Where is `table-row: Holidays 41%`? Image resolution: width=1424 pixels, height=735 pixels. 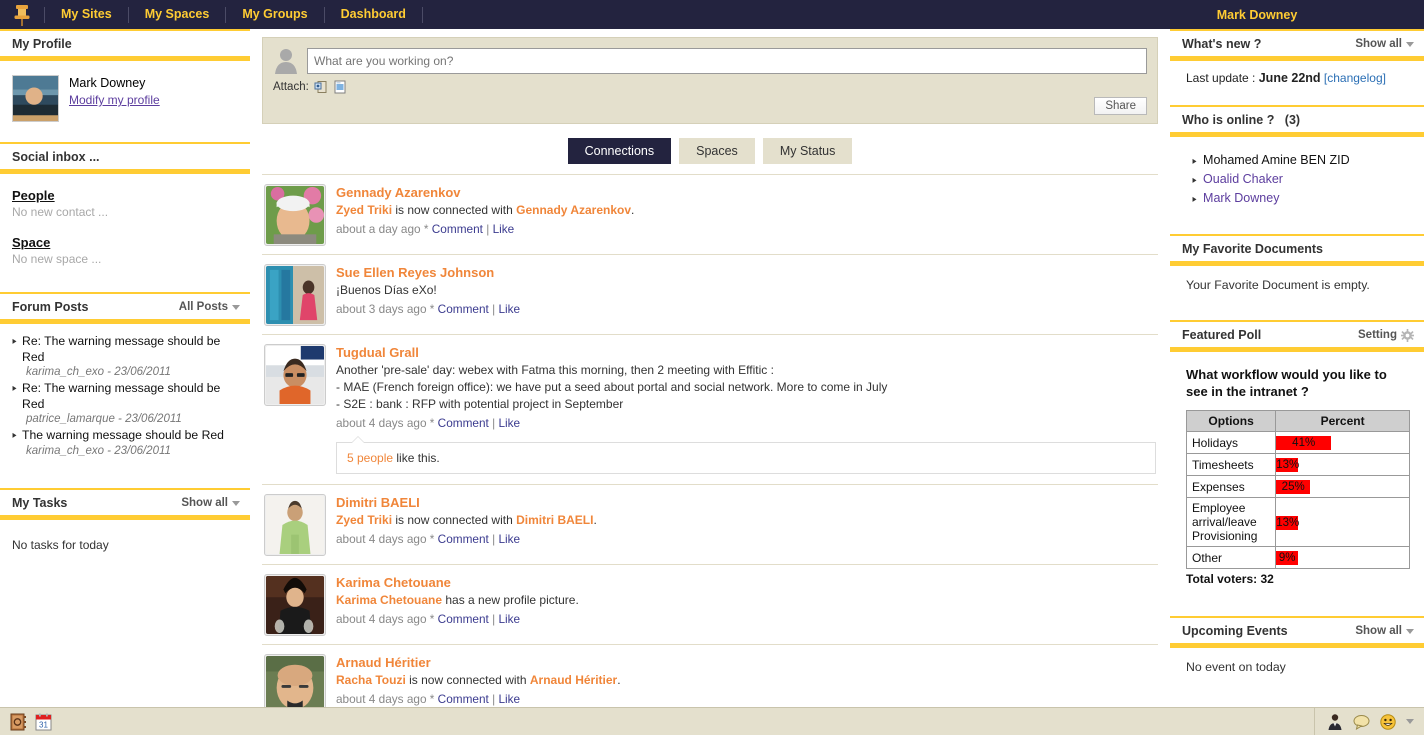
table-row: Holidays 41% is located at coordinates (1297, 442).